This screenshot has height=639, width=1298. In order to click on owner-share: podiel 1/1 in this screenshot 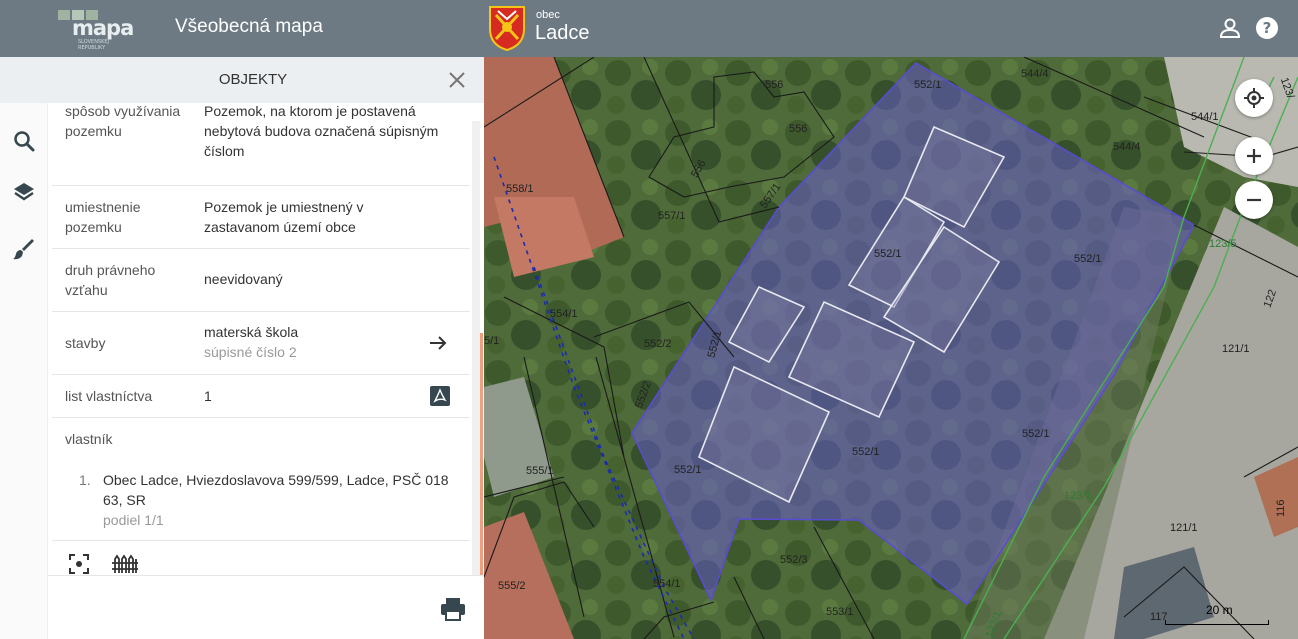, I will do `click(133, 520)`.